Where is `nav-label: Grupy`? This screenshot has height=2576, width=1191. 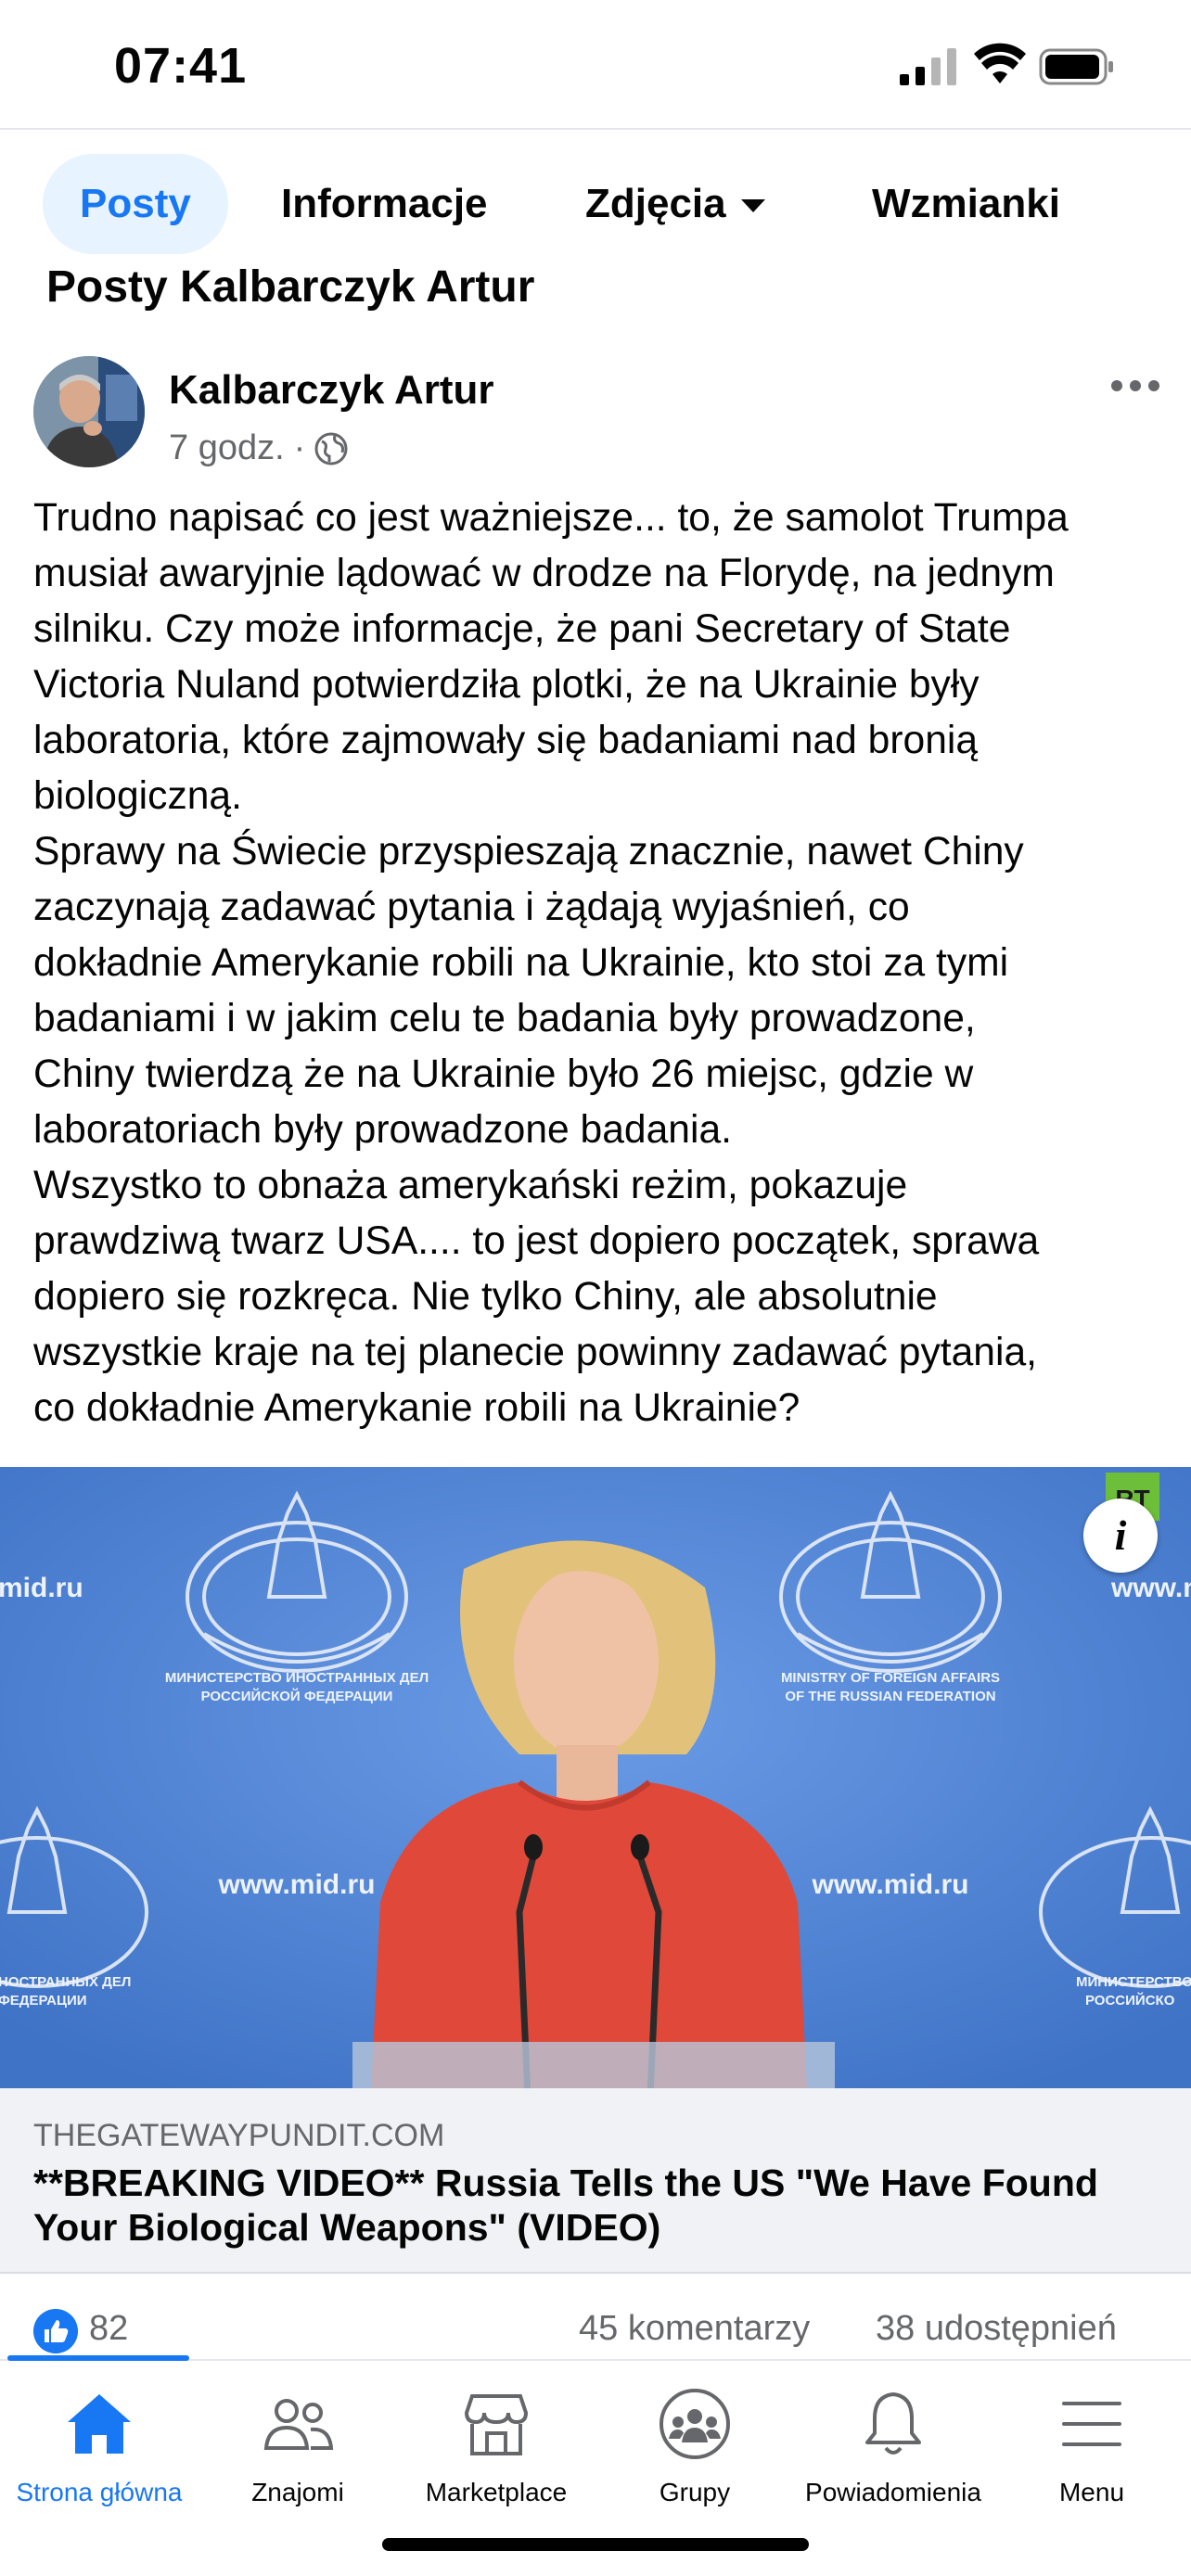 nav-label: Grupy is located at coordinates (695, 2492).